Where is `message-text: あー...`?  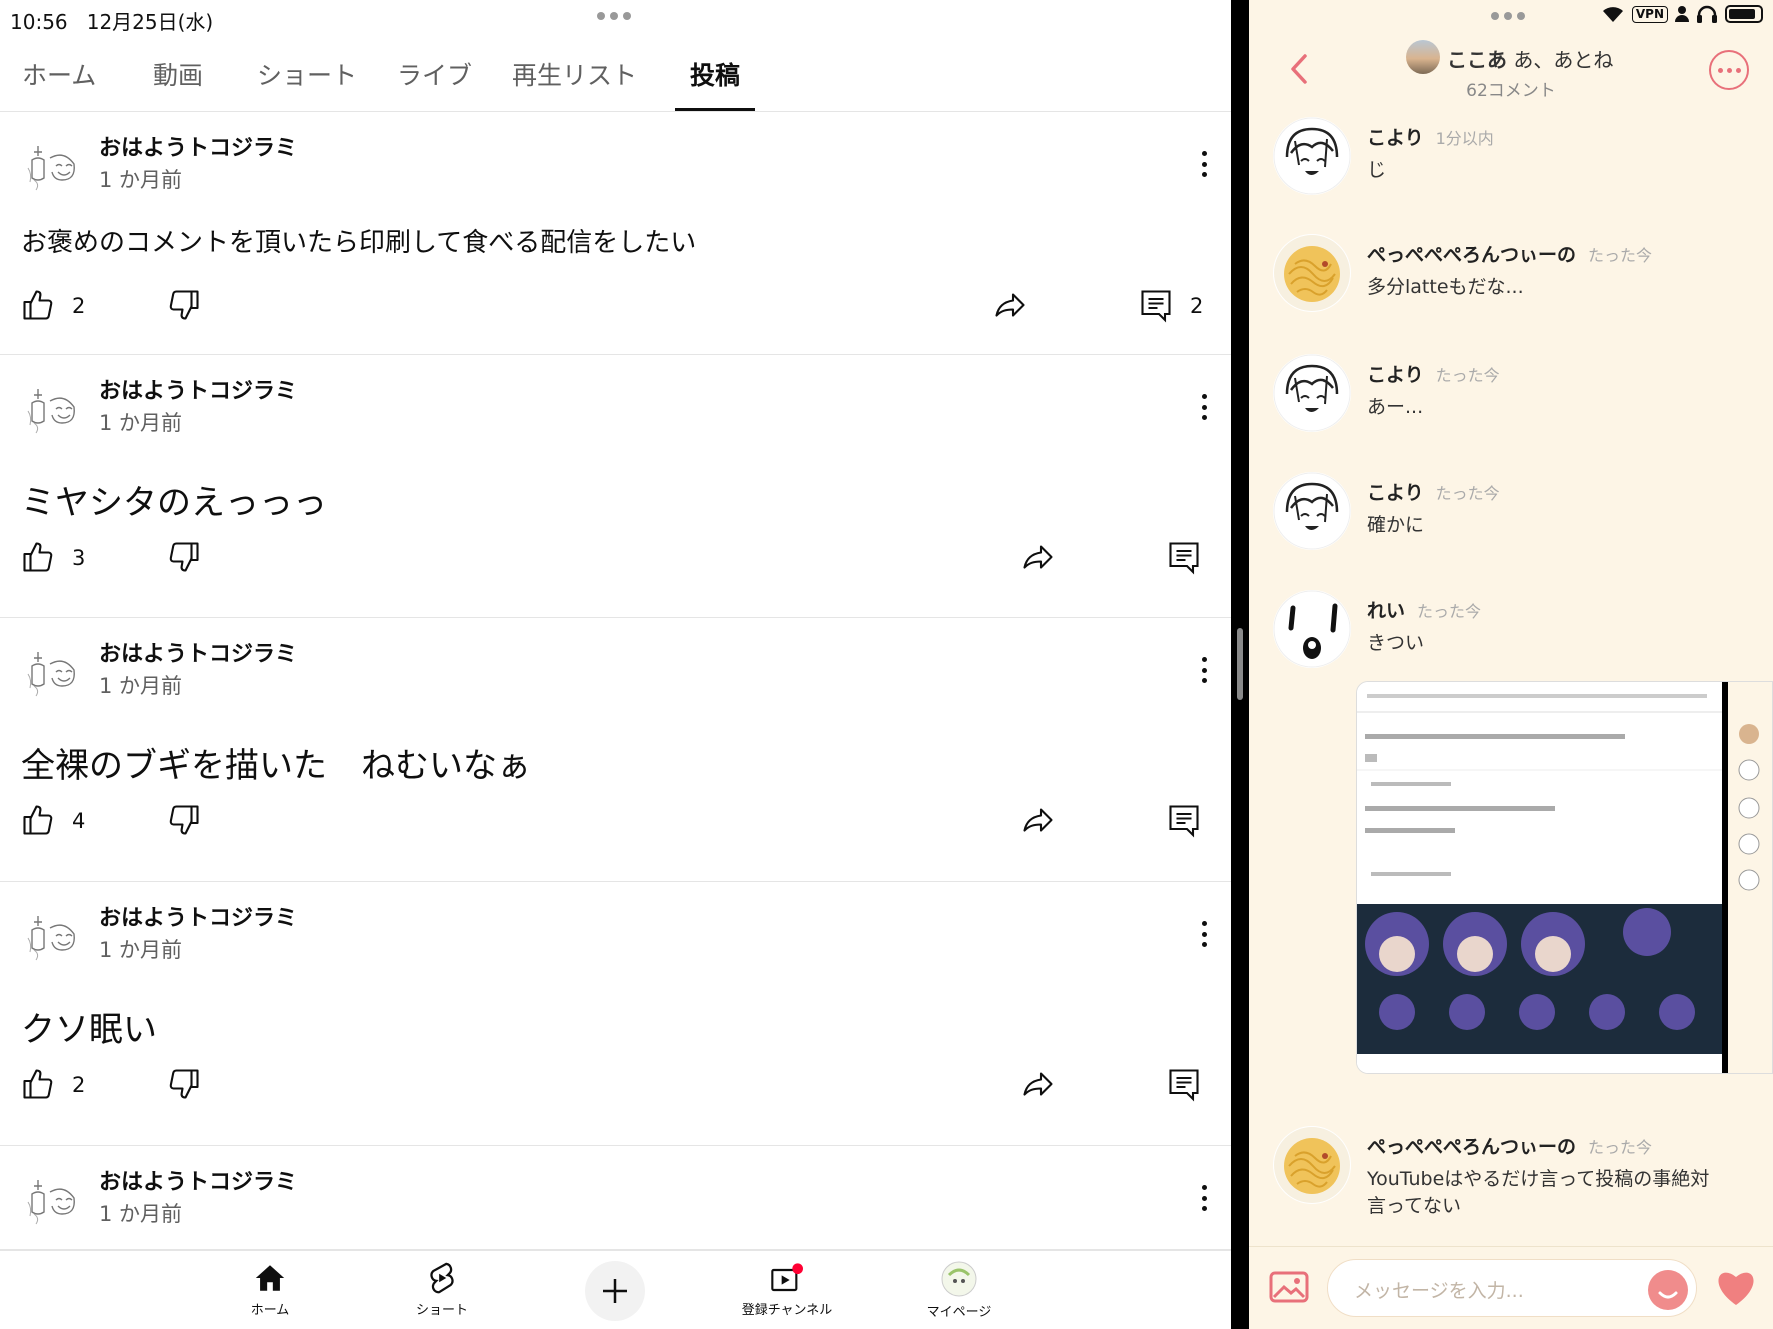
message-text: あー... is located at coordinates (1395, 407).